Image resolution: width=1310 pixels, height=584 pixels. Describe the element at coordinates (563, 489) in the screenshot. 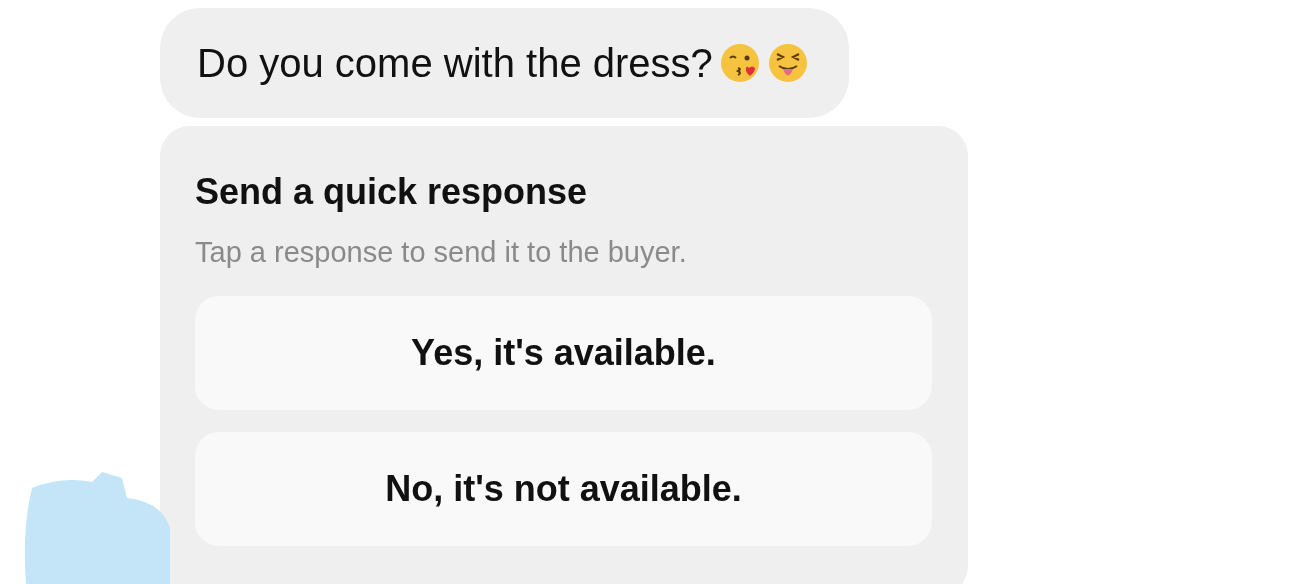

I see `response-button: No, it's not available.` at that location.